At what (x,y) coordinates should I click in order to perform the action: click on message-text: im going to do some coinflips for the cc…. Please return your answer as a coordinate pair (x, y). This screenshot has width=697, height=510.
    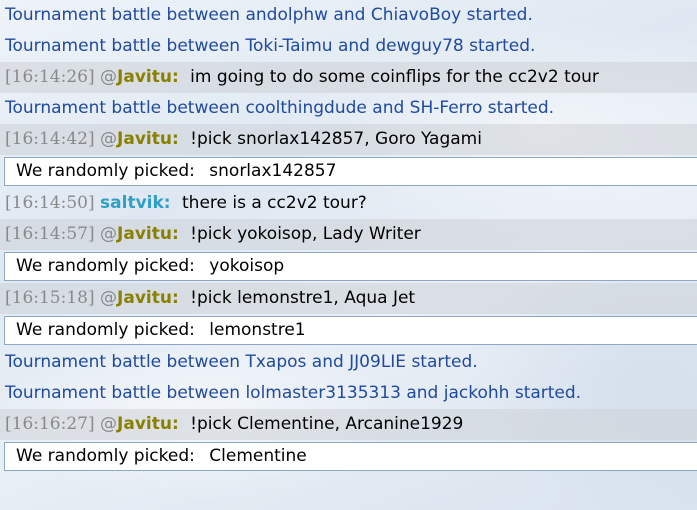
    Looking at the image, I should click on (394, 77).